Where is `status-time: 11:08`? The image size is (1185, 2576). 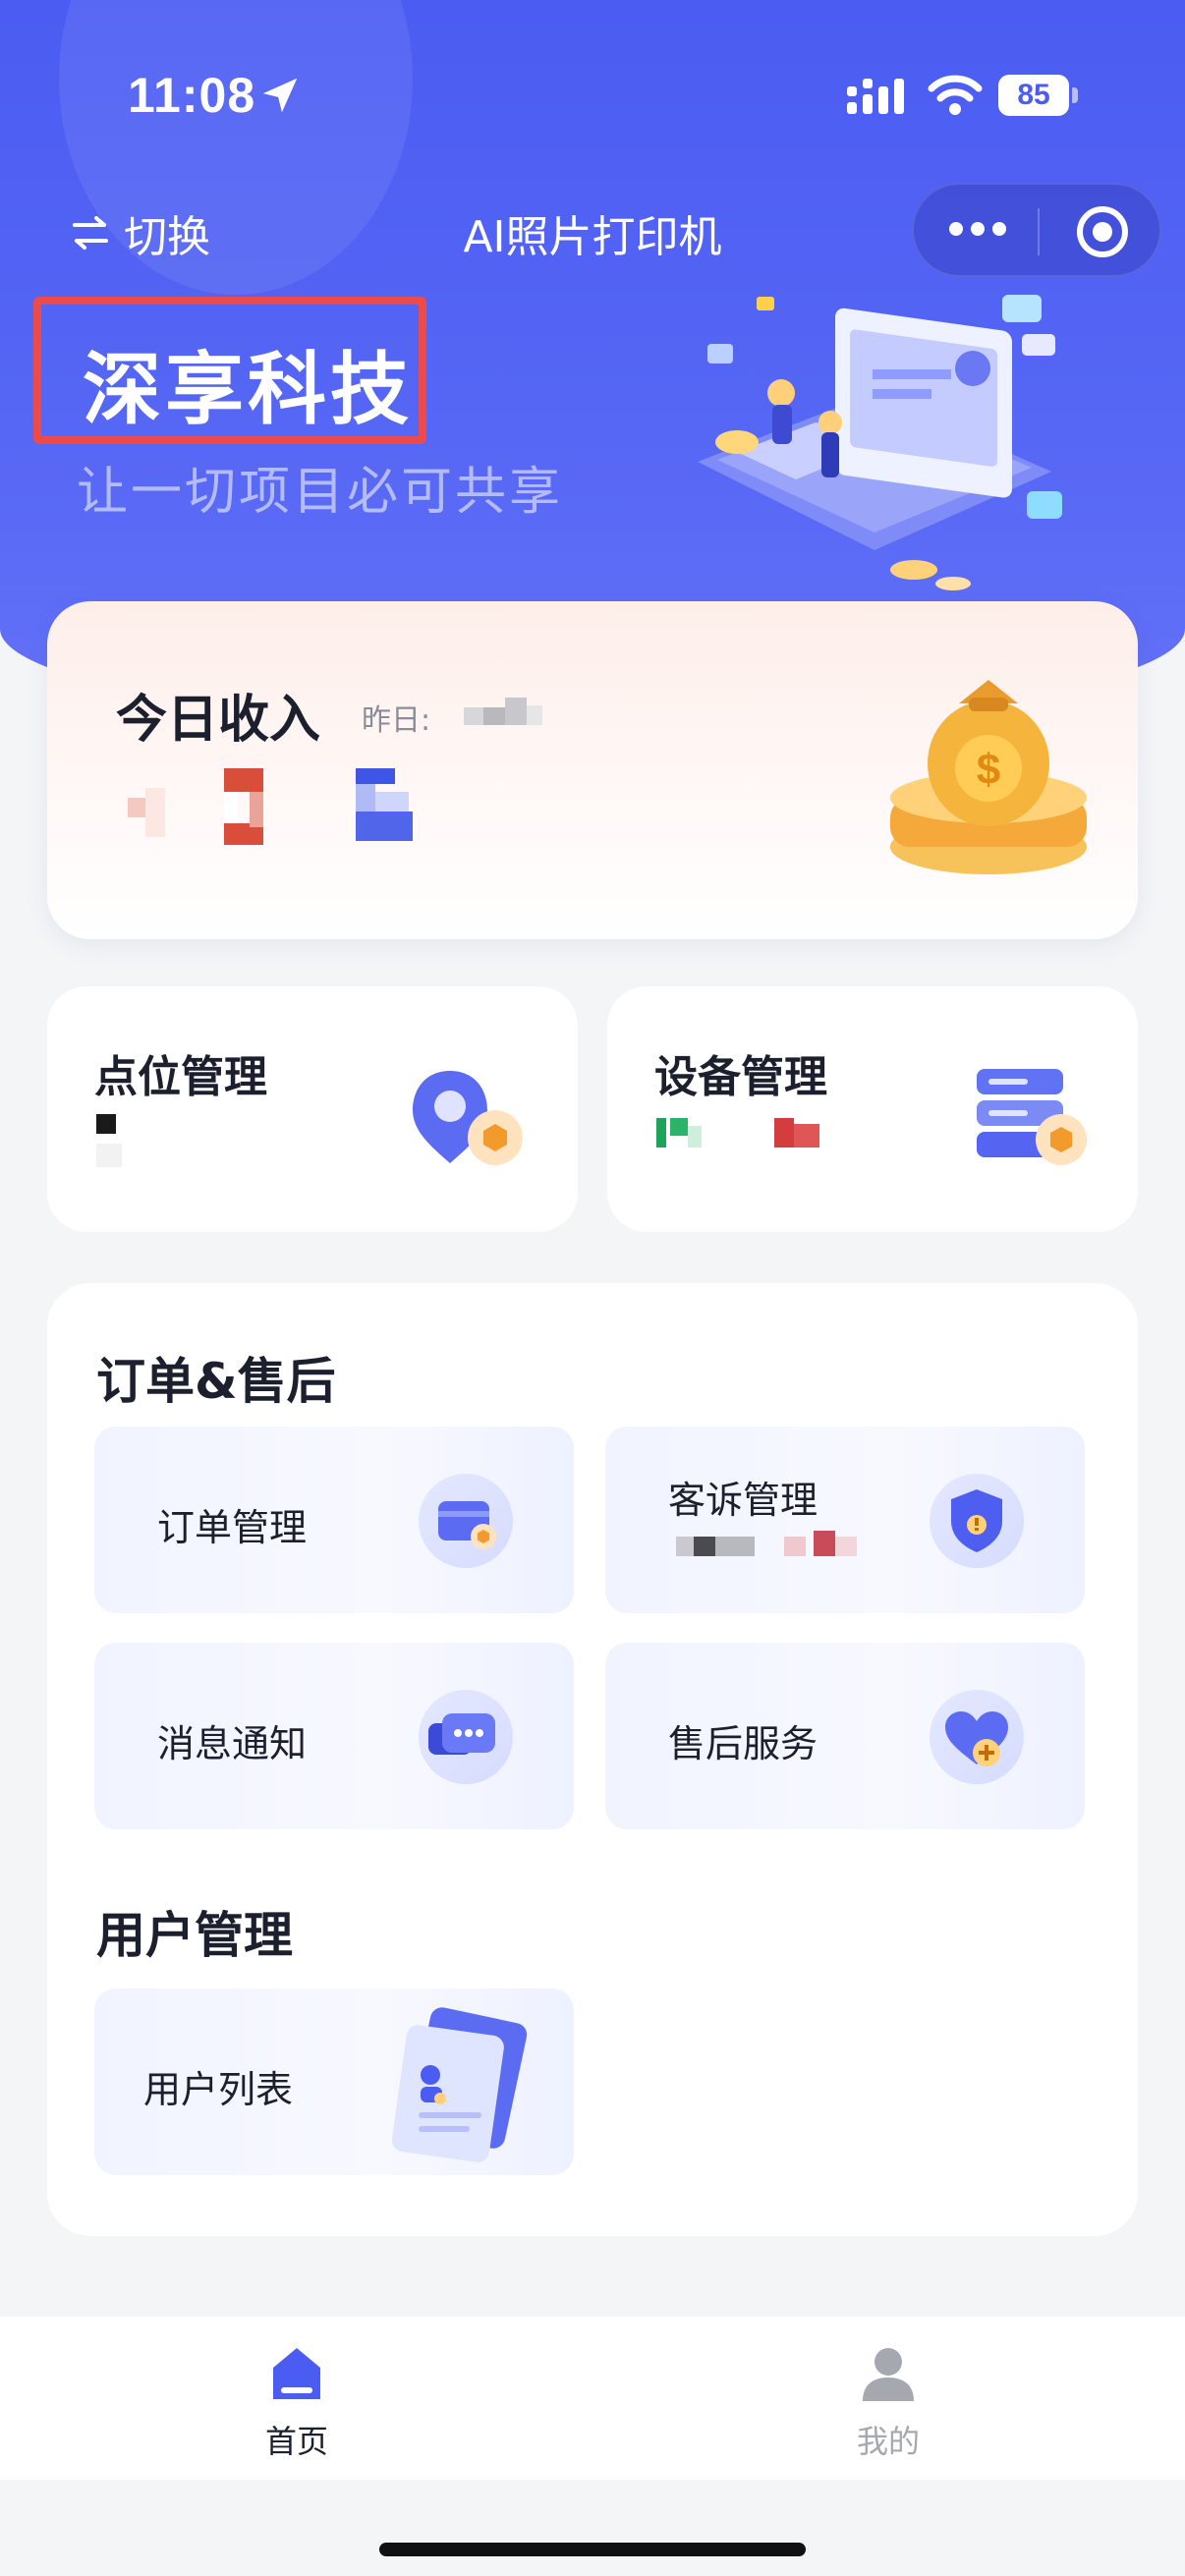 status-time: 11:08 is located at coordinates (192, 95).